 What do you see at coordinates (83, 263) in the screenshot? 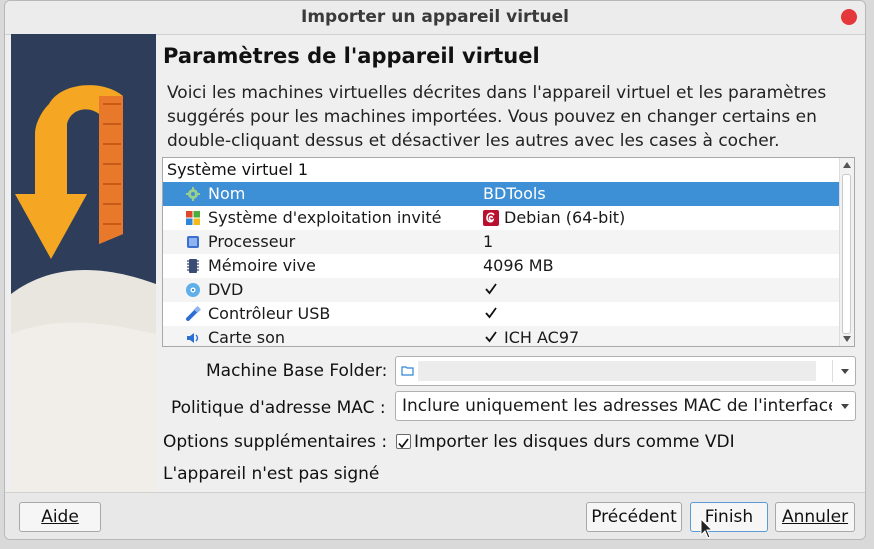
I see `wizard-banner-image` at bounding box center [83, 263].